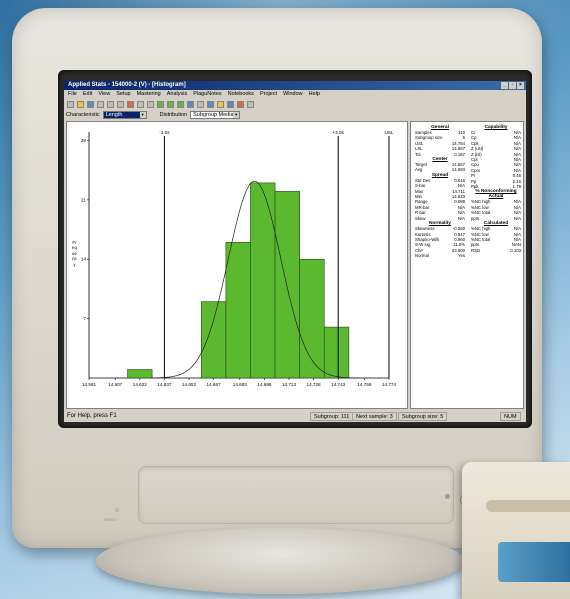 The width and height of the screenshot is (570, 599). Describe the element at coordinates (241, 94) in the screenshot. I see `menu-notebooks: Notebooks` at that location.